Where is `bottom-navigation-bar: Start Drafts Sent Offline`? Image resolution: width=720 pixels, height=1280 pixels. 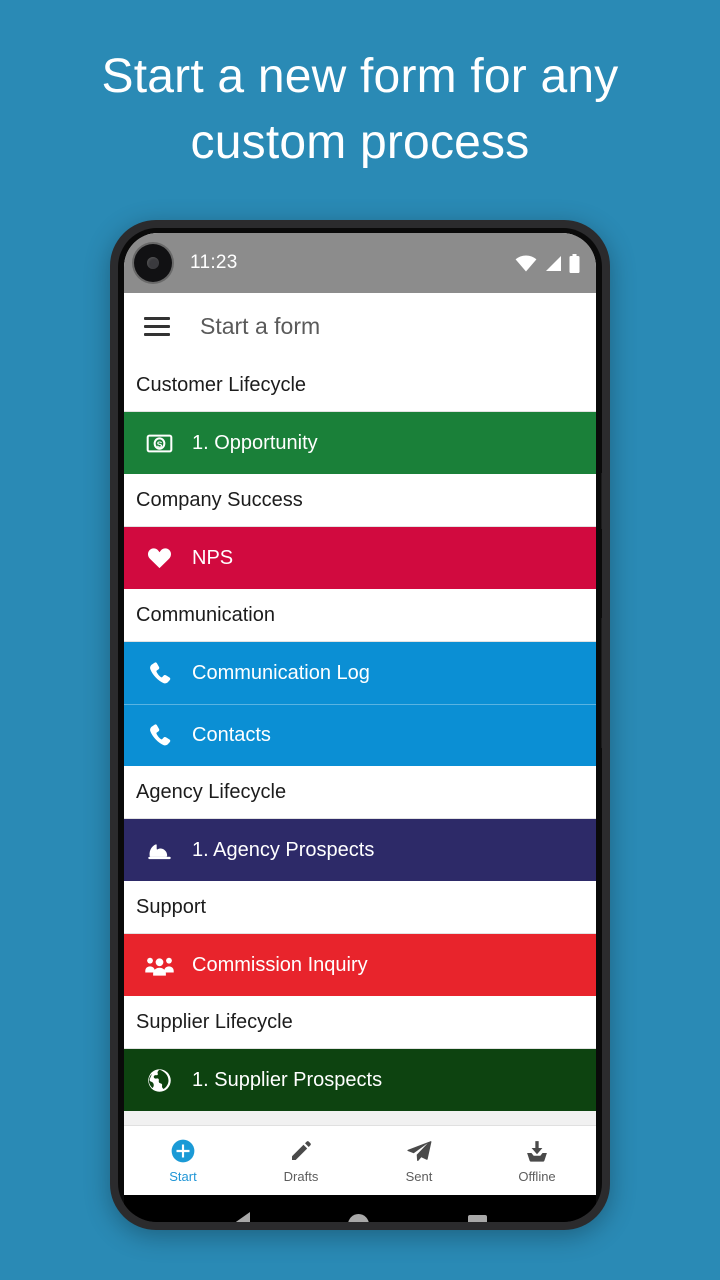
bottom-navigation-bar: Start Drafts Sent Offline is located at coordinates (360, 1160).